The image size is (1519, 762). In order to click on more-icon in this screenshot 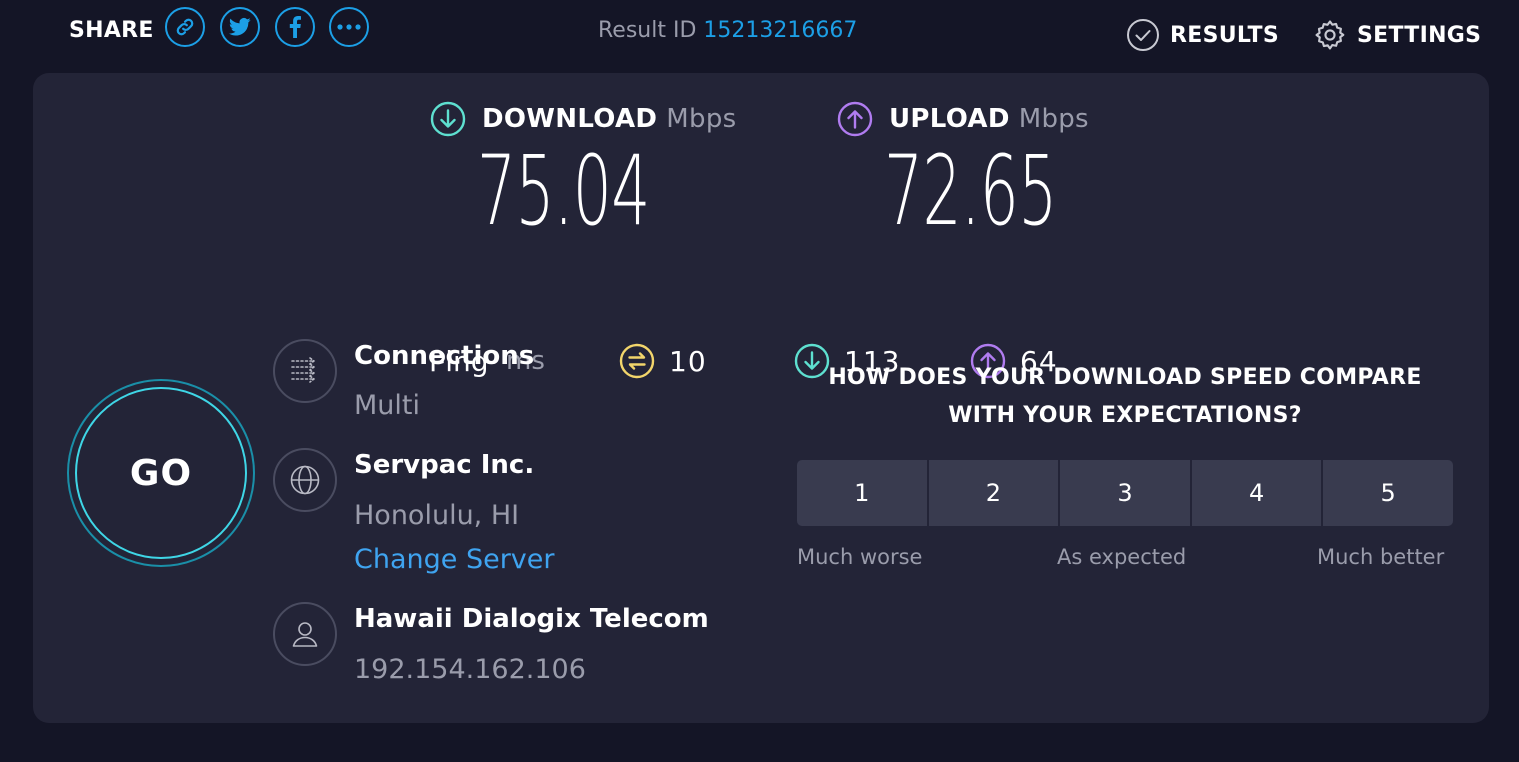, I will do `click(349, 27)`.